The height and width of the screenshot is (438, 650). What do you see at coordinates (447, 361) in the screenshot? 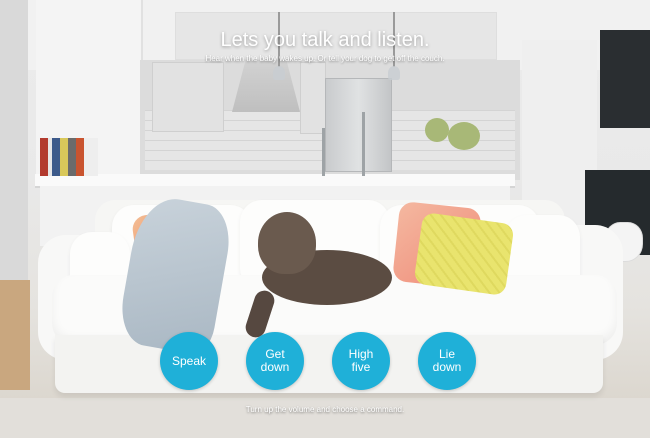
I see `lie-down-button: Lie down` at bounding box center [447, 361].